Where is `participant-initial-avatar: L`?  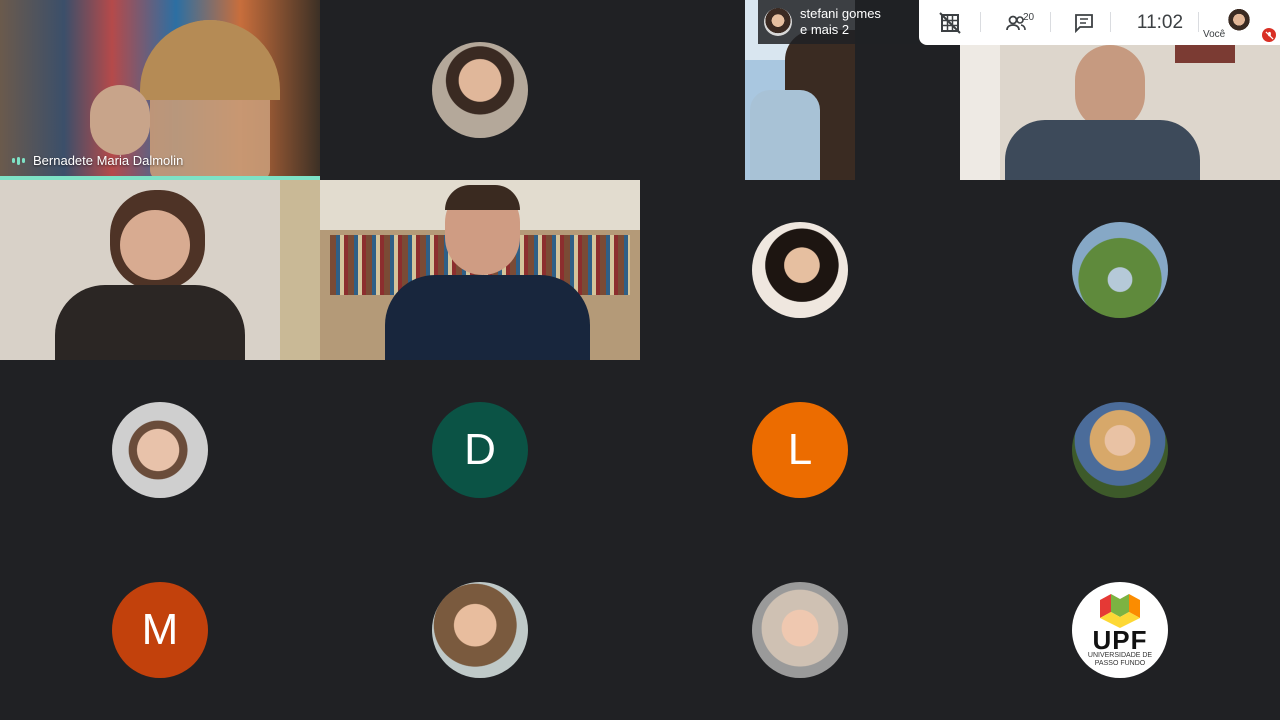 participant-initial-avatar: L is located at coordinates (800, 450).